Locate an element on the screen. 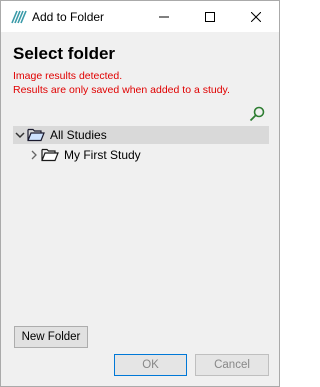  minimize-button is located at coordinates (164, 16).